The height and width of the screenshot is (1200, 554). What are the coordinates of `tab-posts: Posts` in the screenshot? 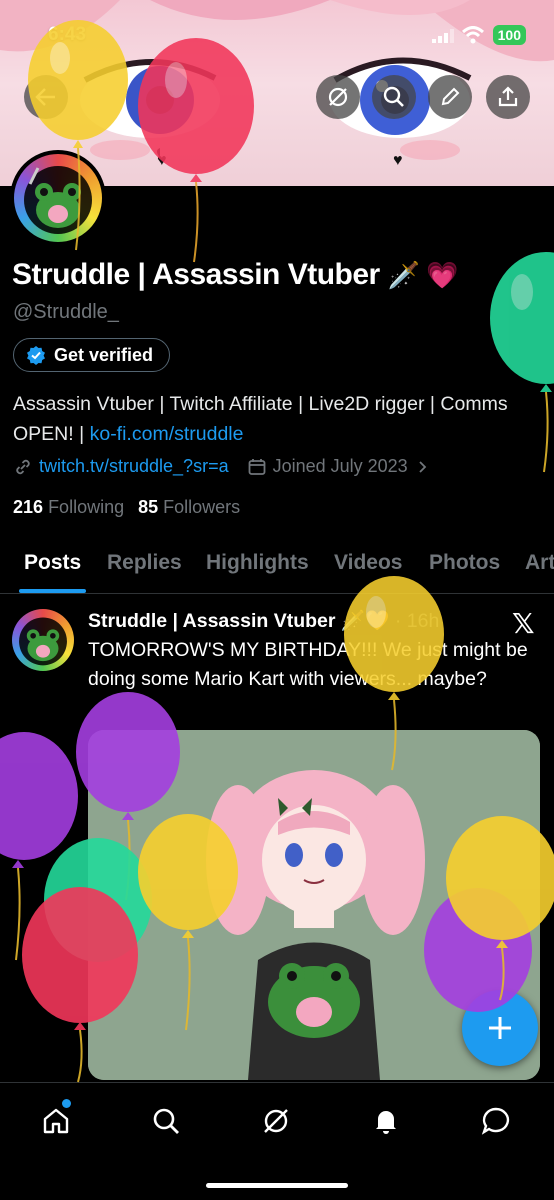 It's located at (52, 563).